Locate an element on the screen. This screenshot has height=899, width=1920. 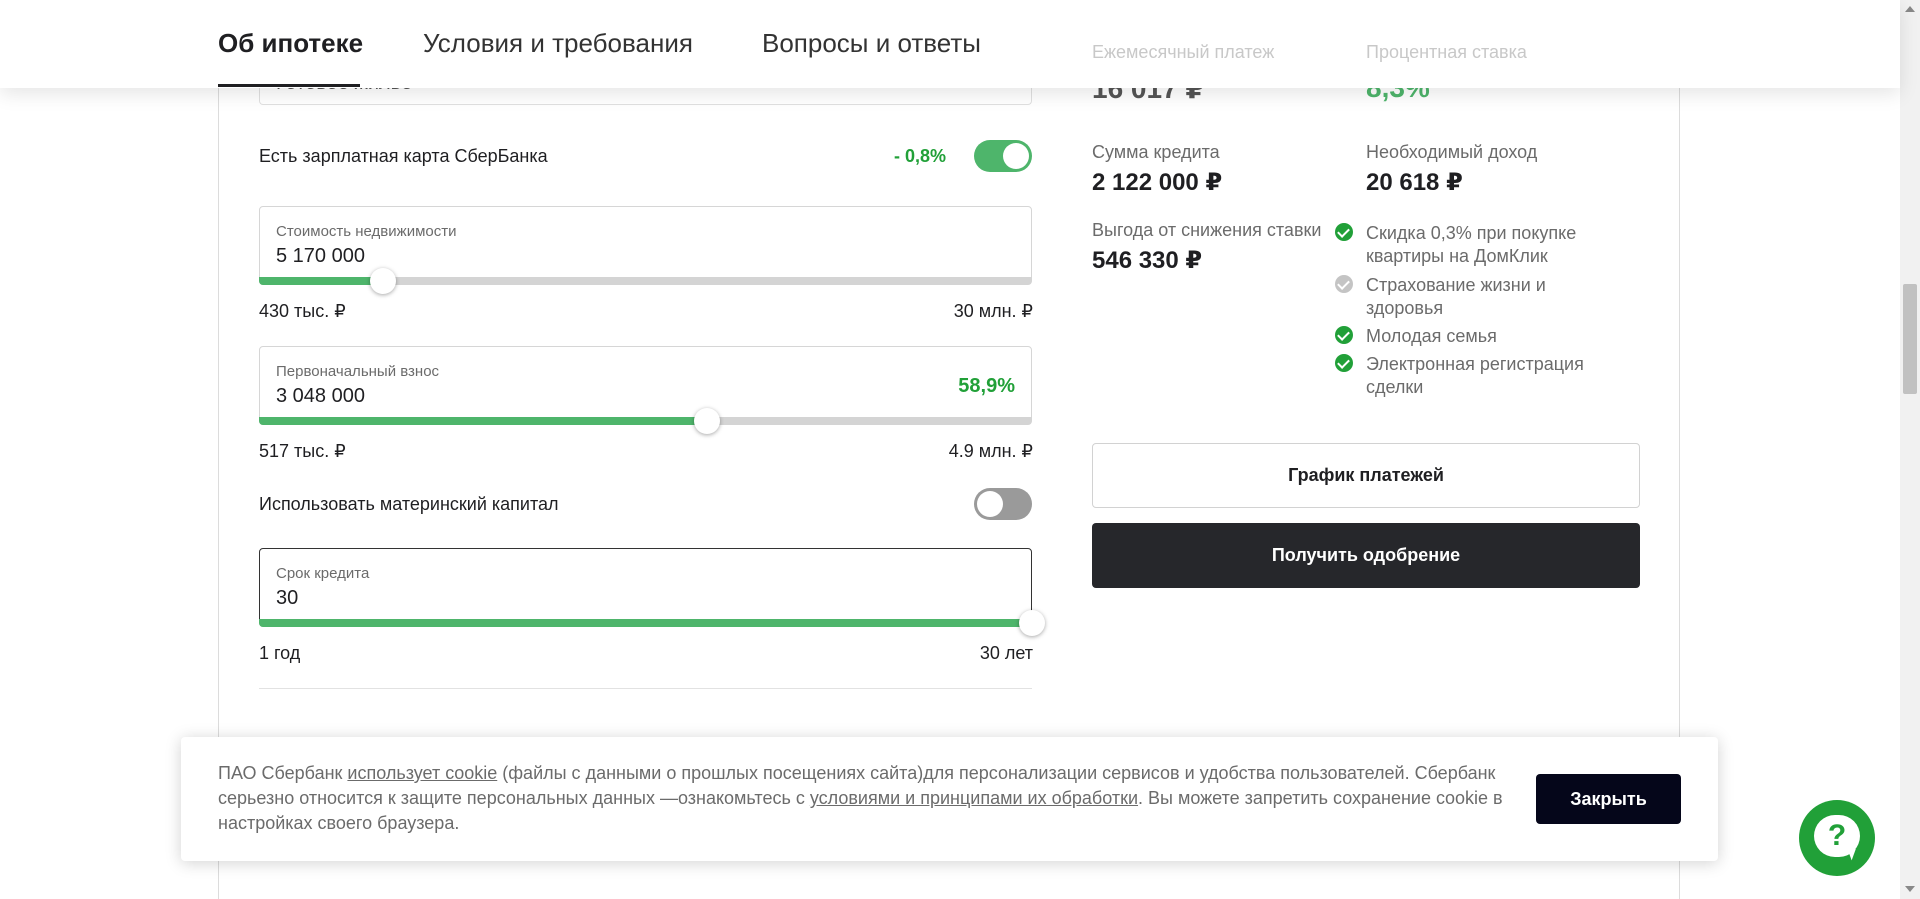
down-payment-label: Первоначальный взнос is located at coordinates (358, 371).